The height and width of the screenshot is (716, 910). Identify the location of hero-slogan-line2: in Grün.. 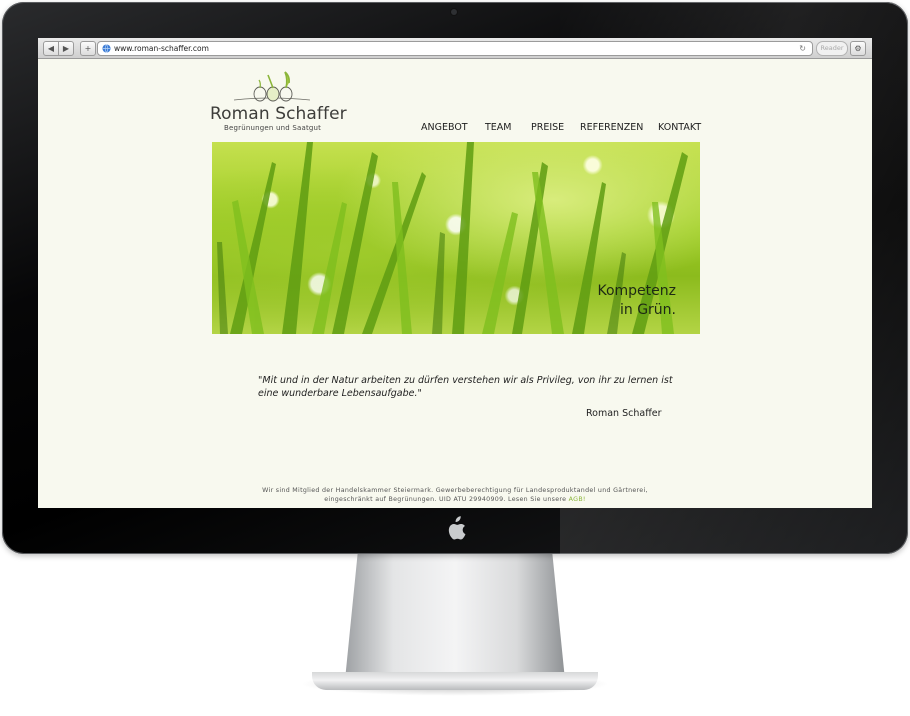
(647, 310).